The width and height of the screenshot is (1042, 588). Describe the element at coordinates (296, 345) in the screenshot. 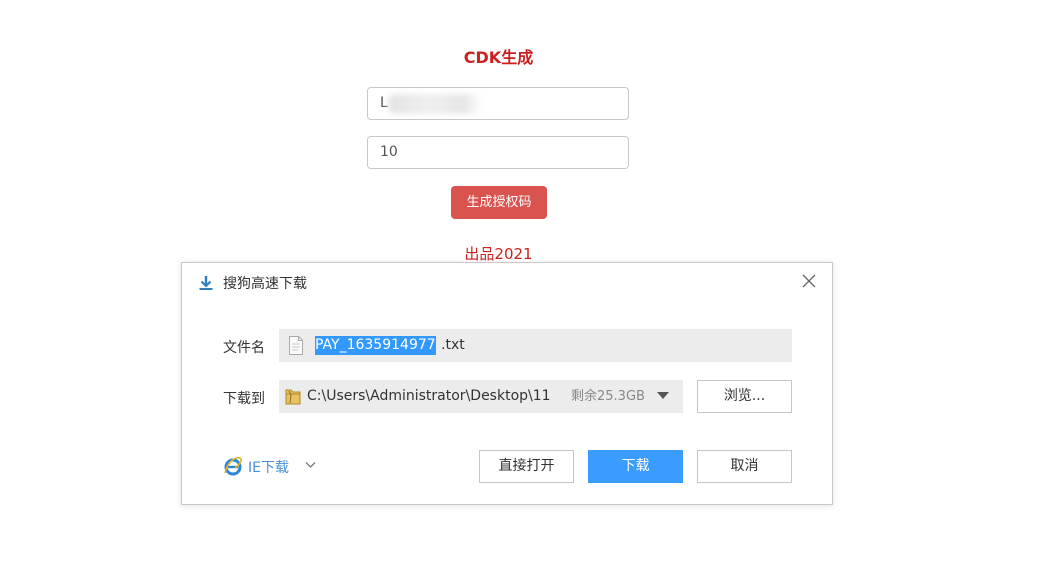

I see `file-icon` at that location.